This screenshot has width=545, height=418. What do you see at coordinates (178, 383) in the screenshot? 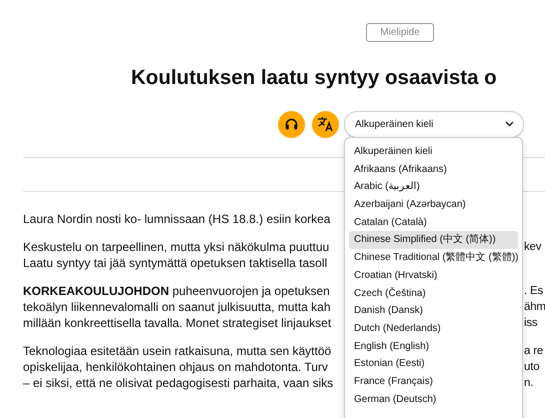
I see `article-text: – ei siksi, että ne olisivat pedagogisesti parhaita, vaan siks` at bounding box center [178, 383].